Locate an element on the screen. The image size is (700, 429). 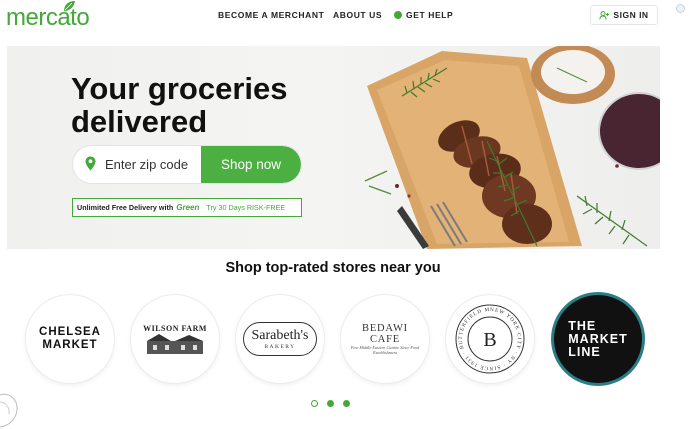
store-the-market-line: THE MARKET LINE is located at coordinates (598, 339).